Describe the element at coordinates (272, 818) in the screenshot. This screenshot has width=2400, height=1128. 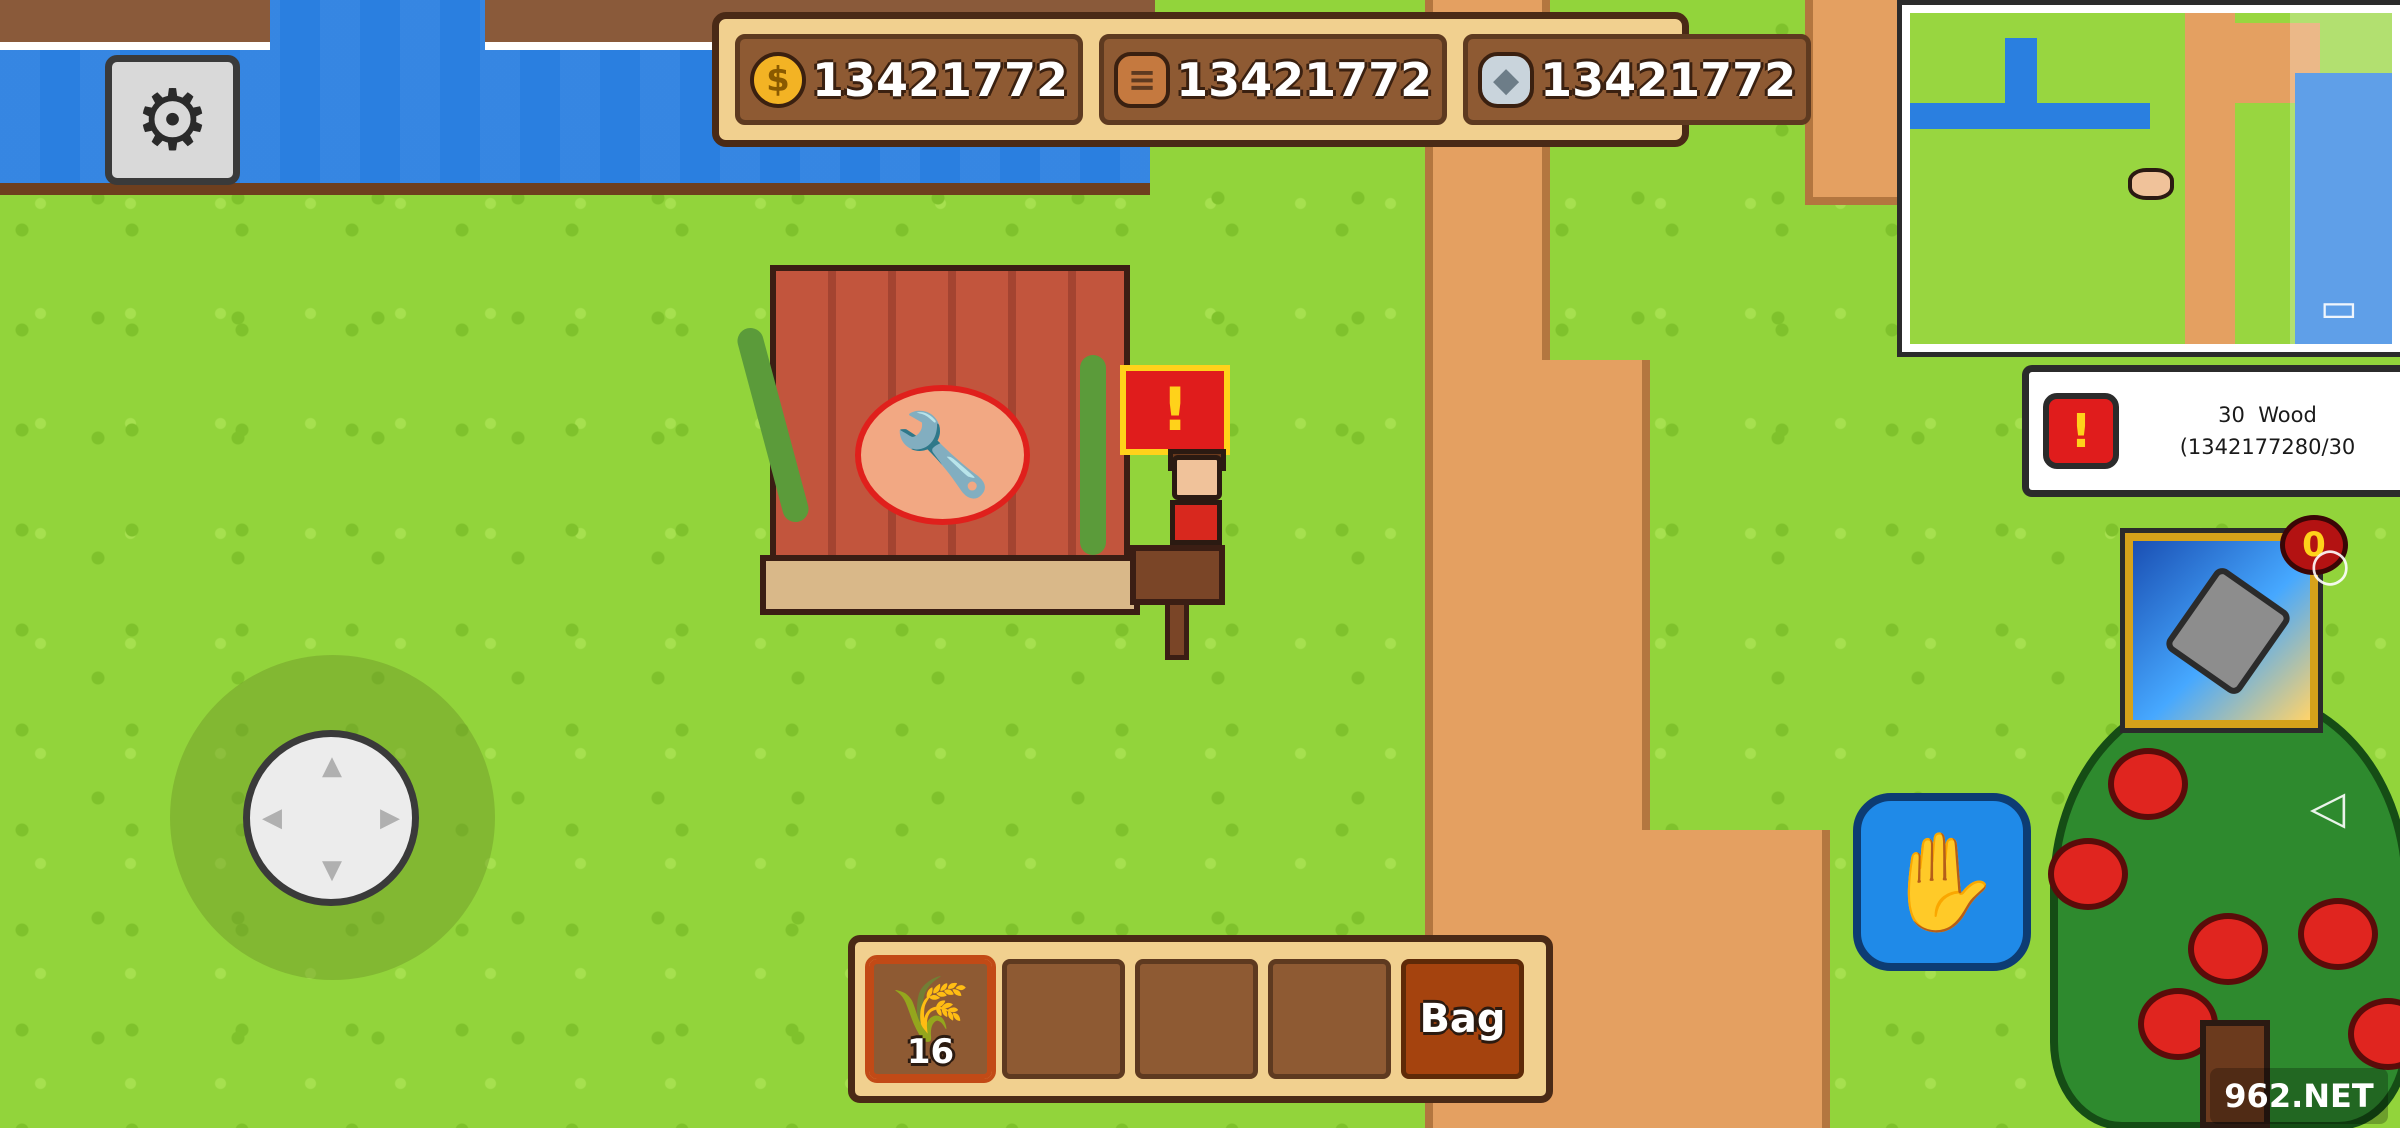
I see `arrow-left-icon: ◀` at that location.